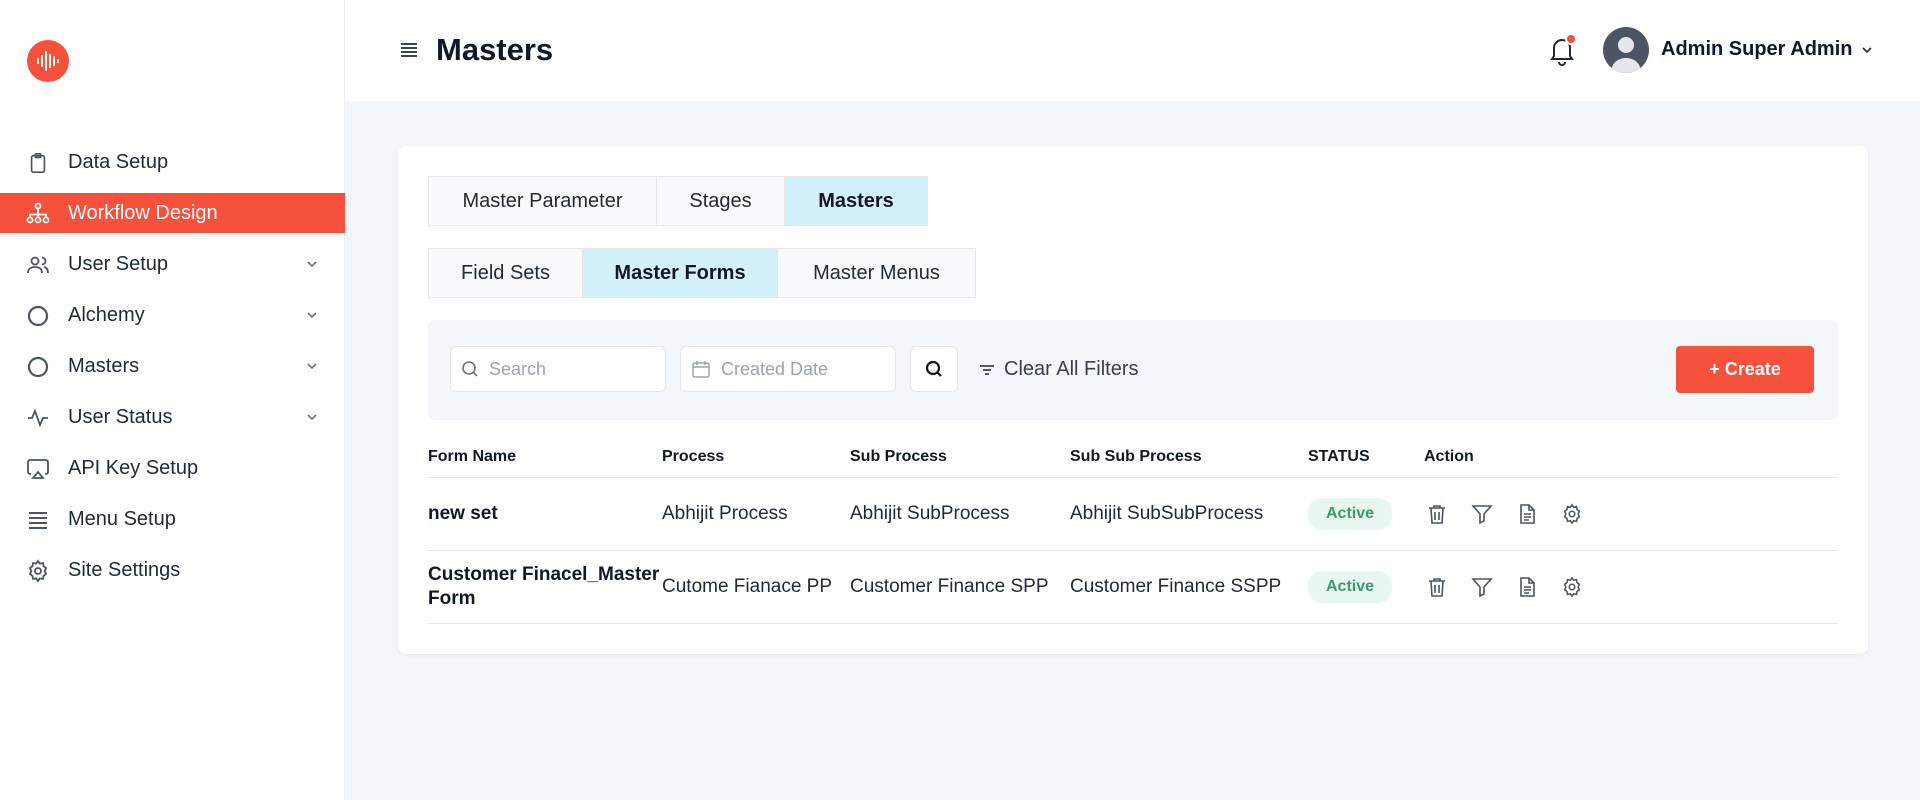 The image size is (1920, 800). Describe the element at coordinates (1176, 586) in the screenshot. I see `sub-sub-process-cell: Customer Finance SSPP` at that location.